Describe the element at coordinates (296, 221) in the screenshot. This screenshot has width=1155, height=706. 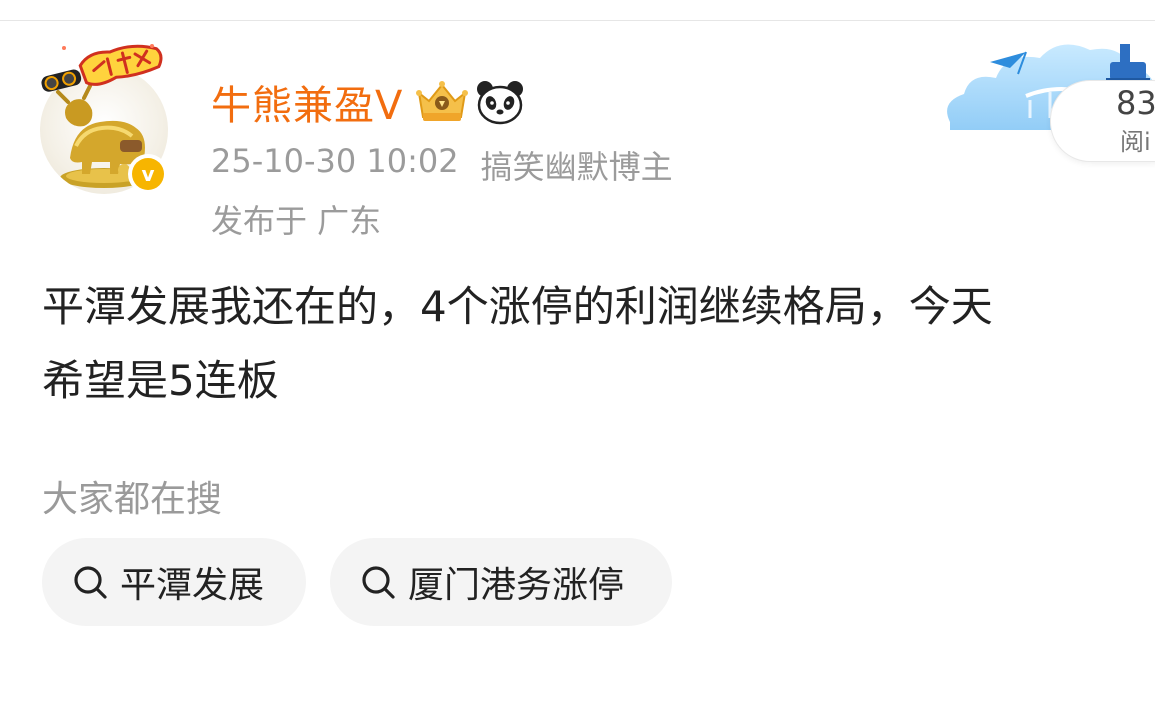
I see `post-location: 发布于 广东` at that location.